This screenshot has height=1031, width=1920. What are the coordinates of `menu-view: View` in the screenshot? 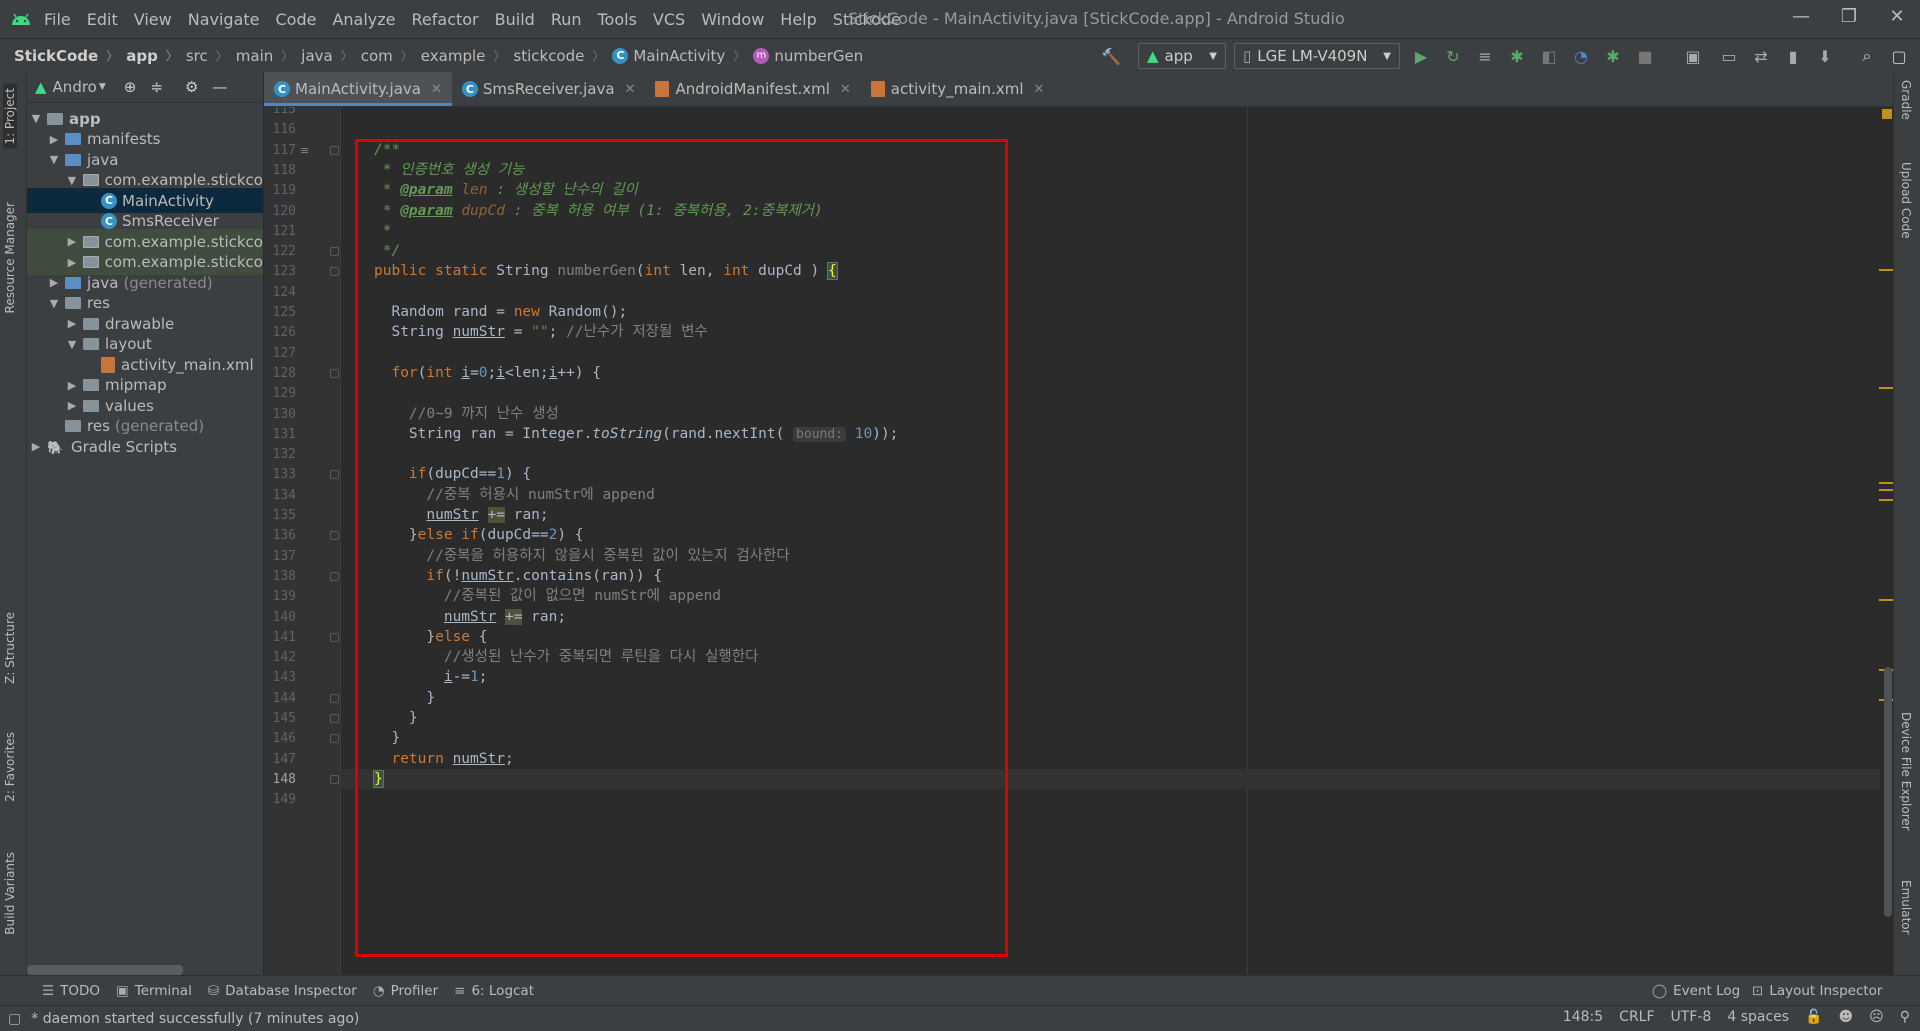 It's located at (153, 19).